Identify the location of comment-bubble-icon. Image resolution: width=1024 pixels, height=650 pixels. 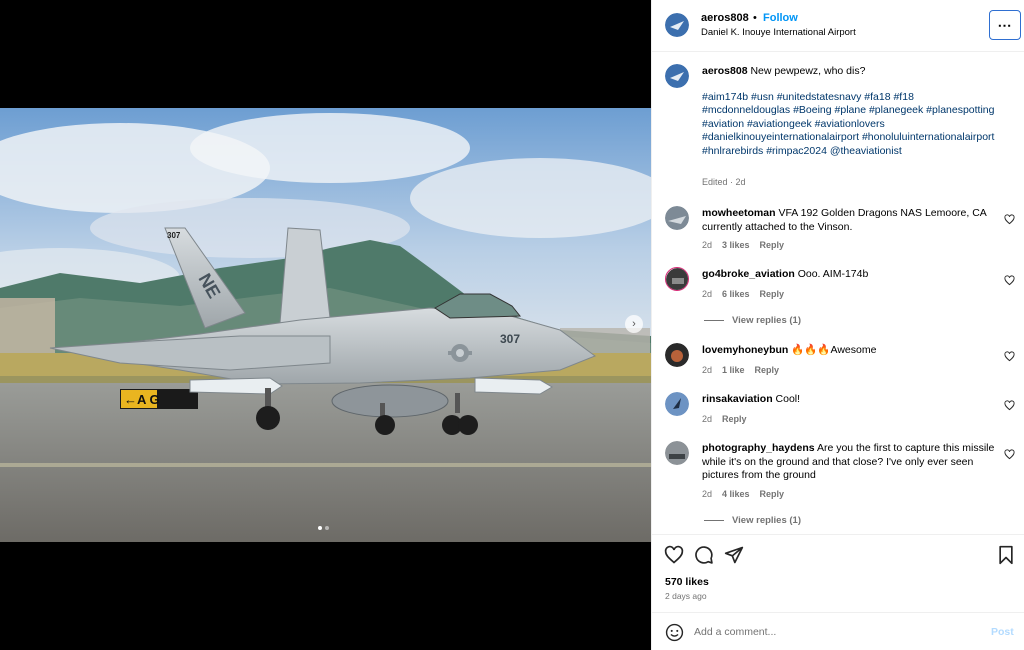
(704, 555).